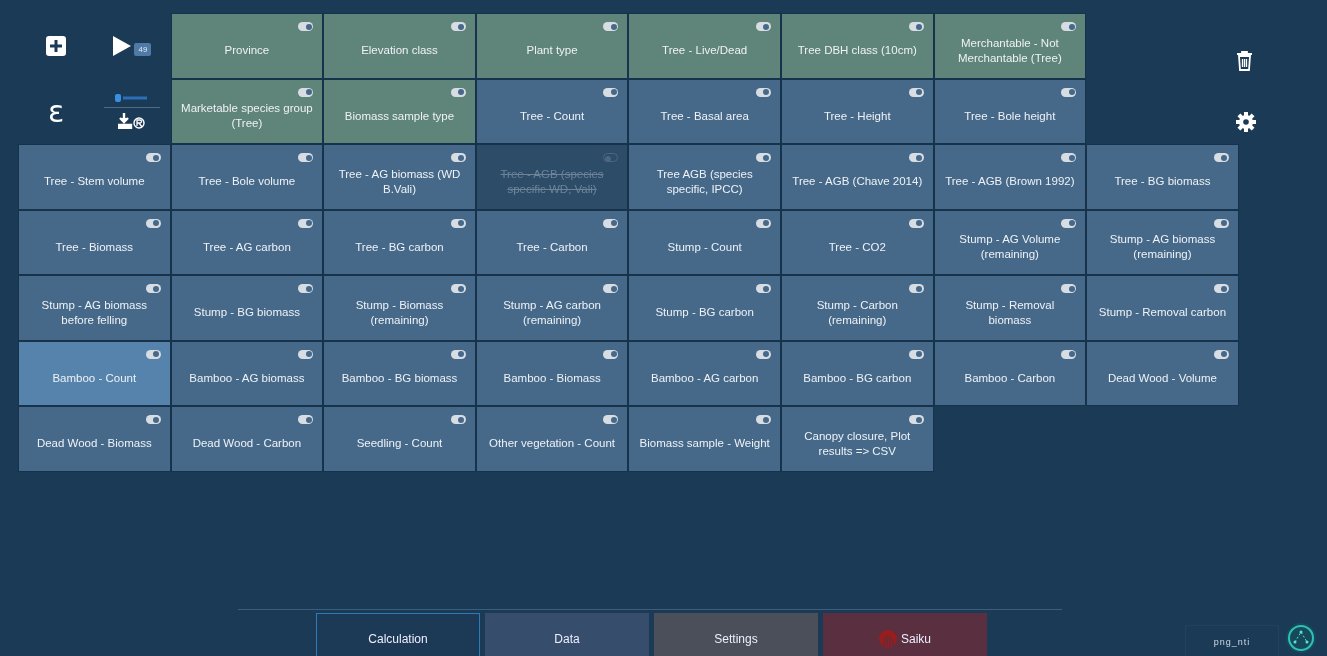  I want to click on variable-card: Stump - Removal biomass, so click(1010, 308).